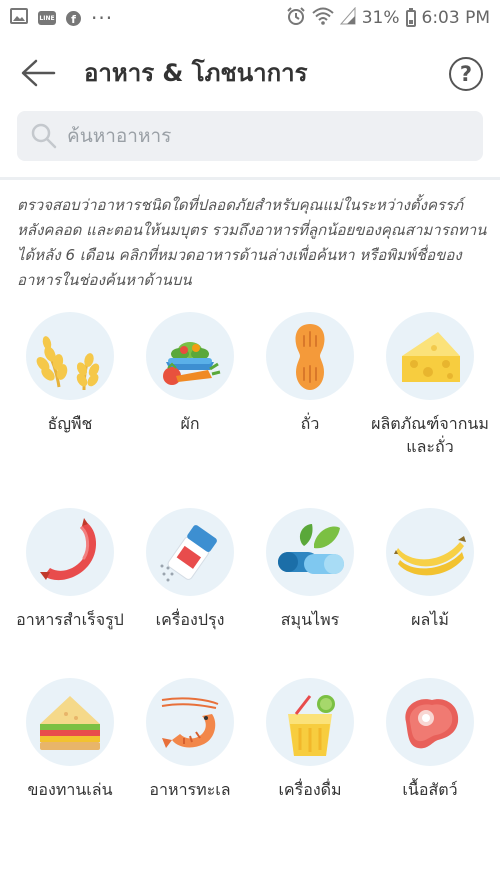  I want to click on wifi-icon, so click(323, 18).